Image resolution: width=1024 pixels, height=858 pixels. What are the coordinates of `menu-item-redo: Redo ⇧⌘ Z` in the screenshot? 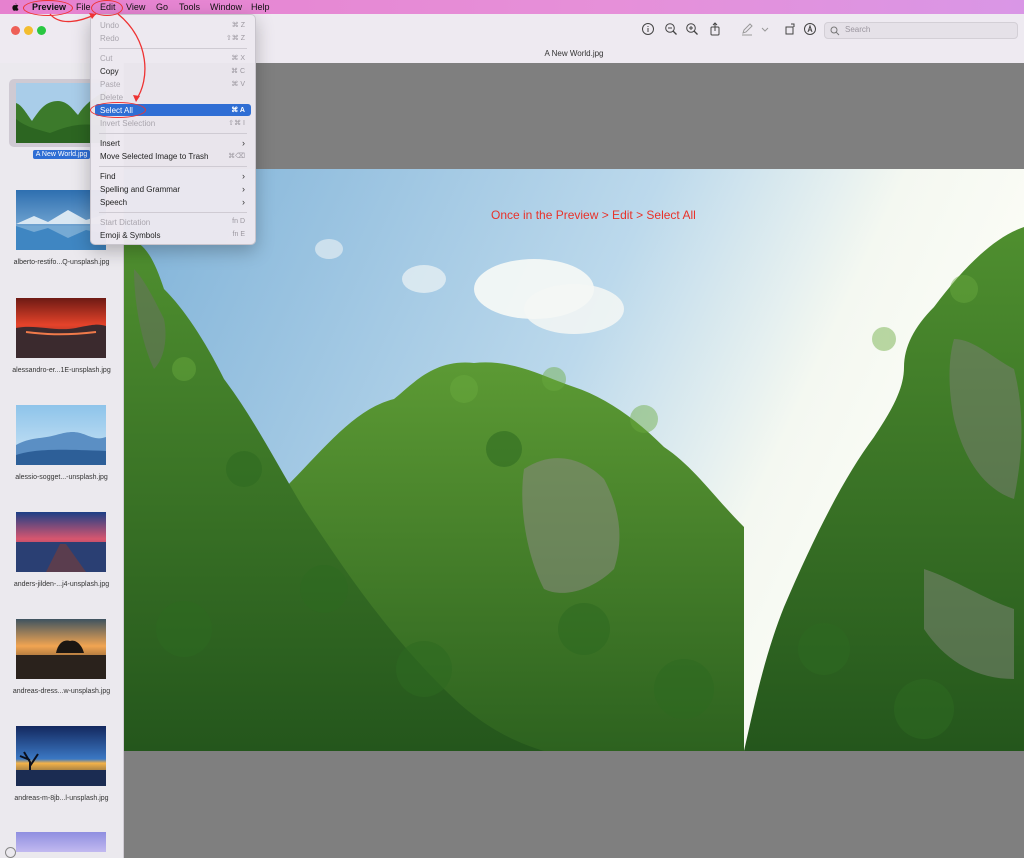 It's located at (173, 38).